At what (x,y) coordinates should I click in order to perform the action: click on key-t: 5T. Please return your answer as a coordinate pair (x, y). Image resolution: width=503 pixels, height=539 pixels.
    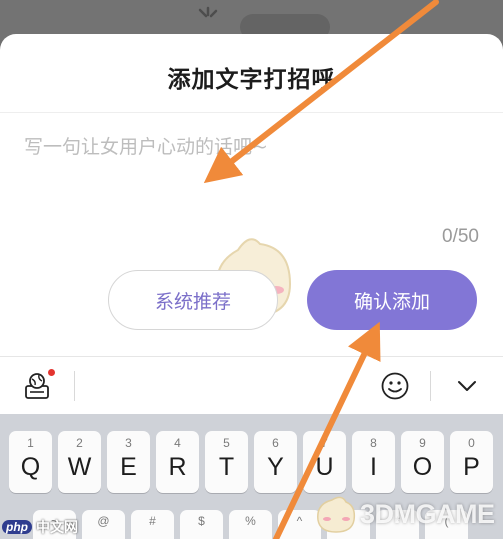
    Looking at the image, I should click on (226, 462).